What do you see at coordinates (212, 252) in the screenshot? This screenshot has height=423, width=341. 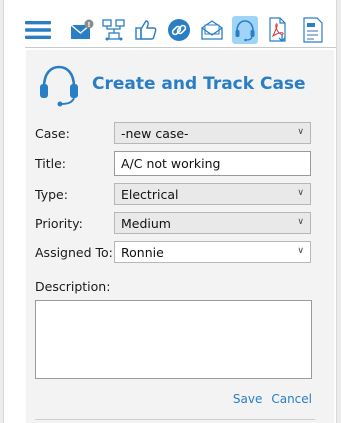 I see `assigned-to-select: Ronnie ∨` at bounding box center [212, 252].